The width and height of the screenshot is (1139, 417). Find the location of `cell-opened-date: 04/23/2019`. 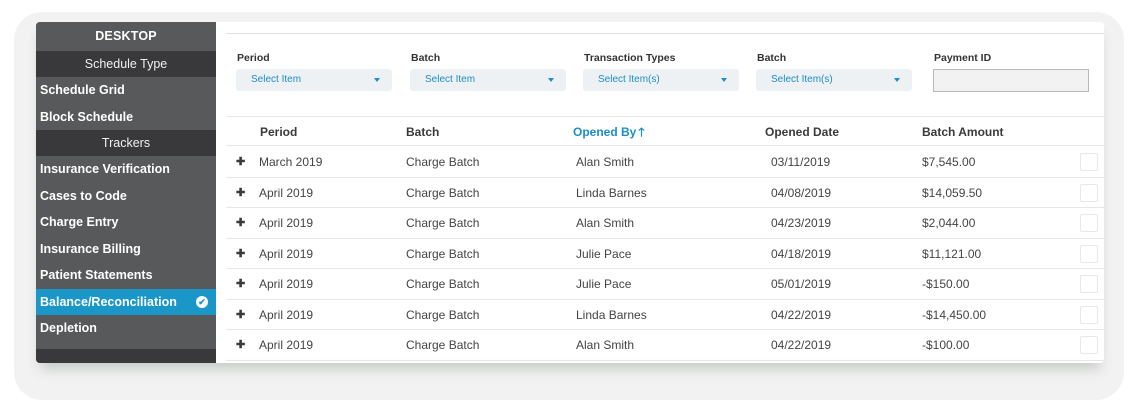

cell-opened-date: 04/23/2019 is located at coordinates (801, 223).